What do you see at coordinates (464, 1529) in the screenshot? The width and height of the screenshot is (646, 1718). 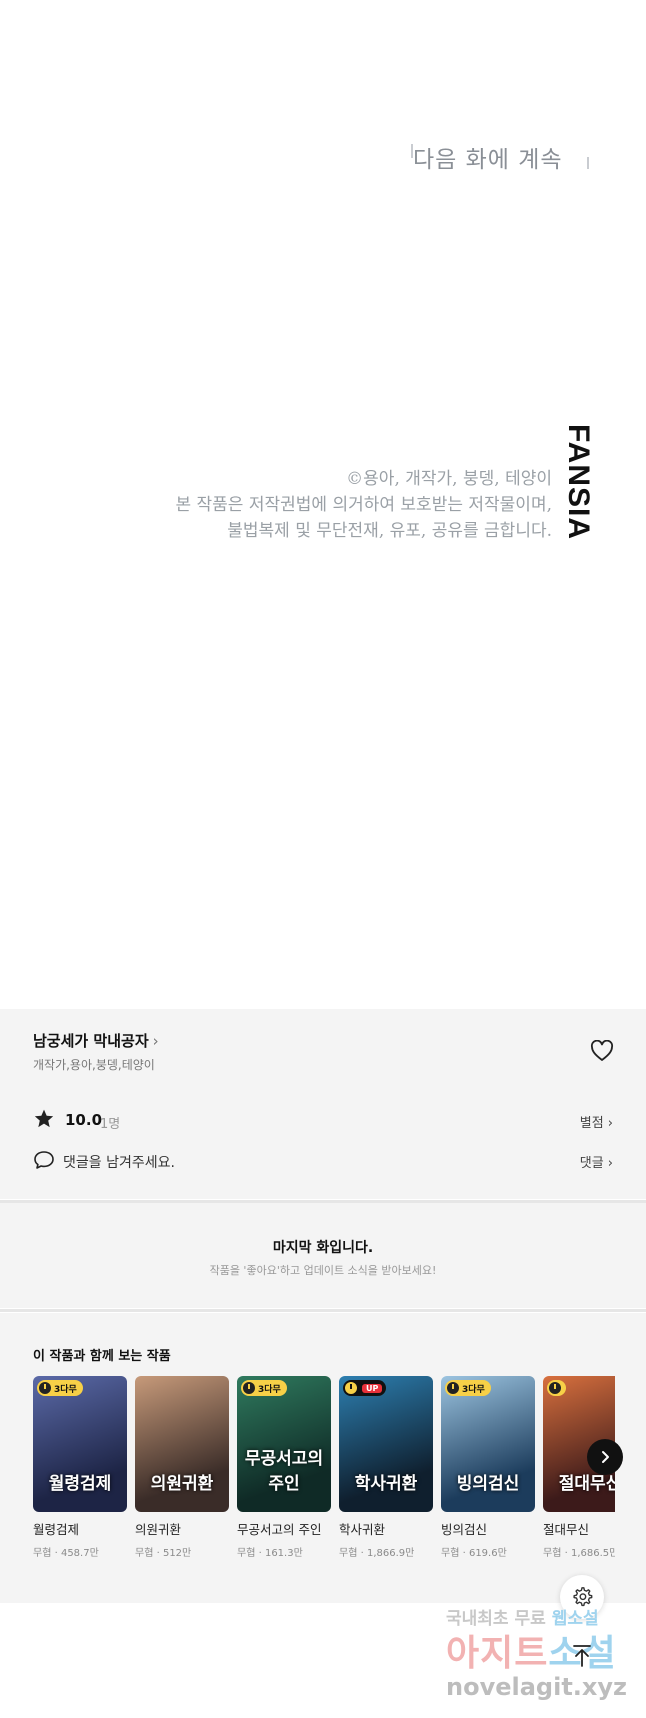 I see `card-title: 빙의검신` at bounding box center [464, 1529].